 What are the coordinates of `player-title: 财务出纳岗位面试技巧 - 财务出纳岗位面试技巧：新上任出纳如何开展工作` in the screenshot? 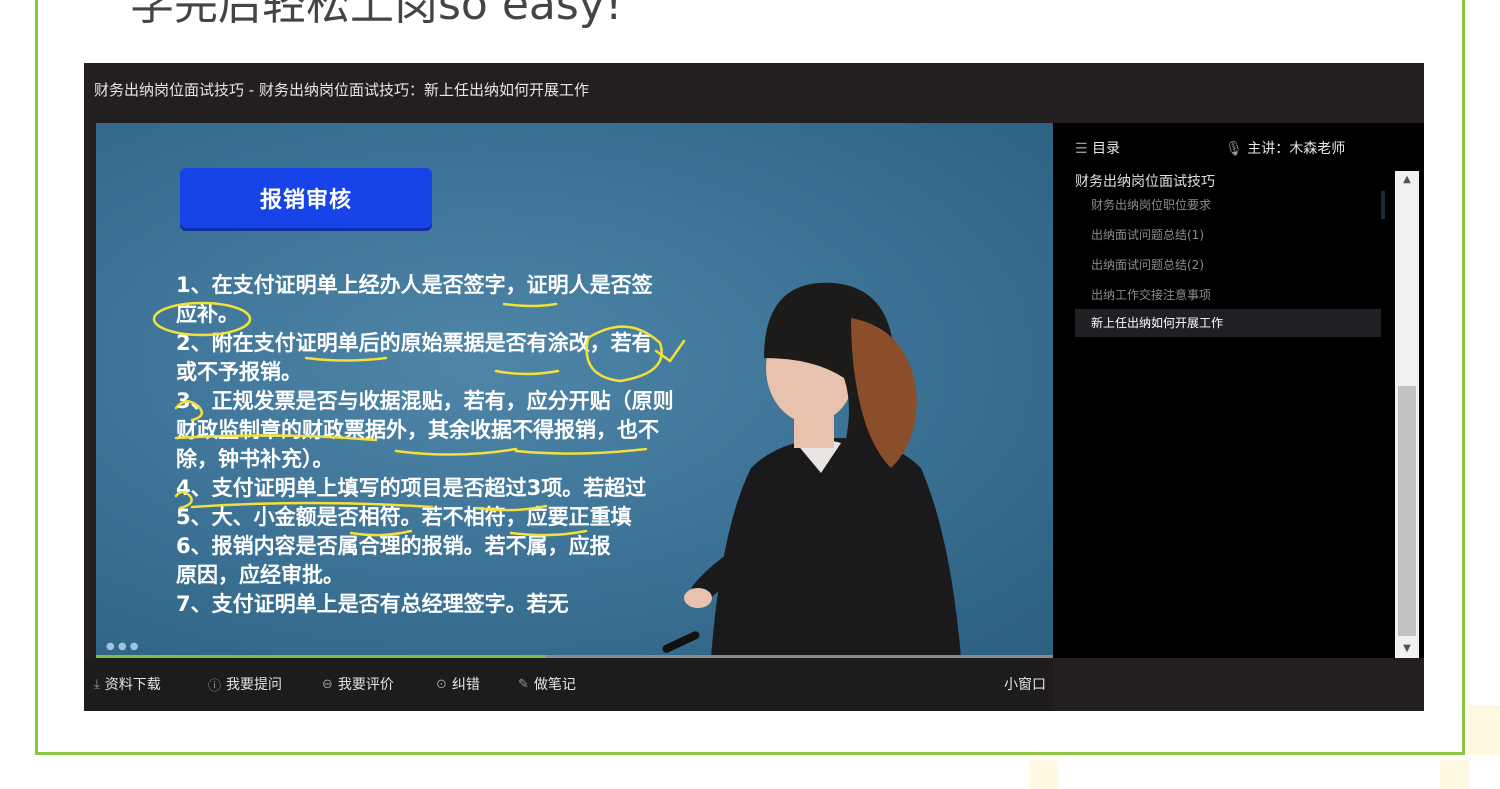 It's located at (341, 90).